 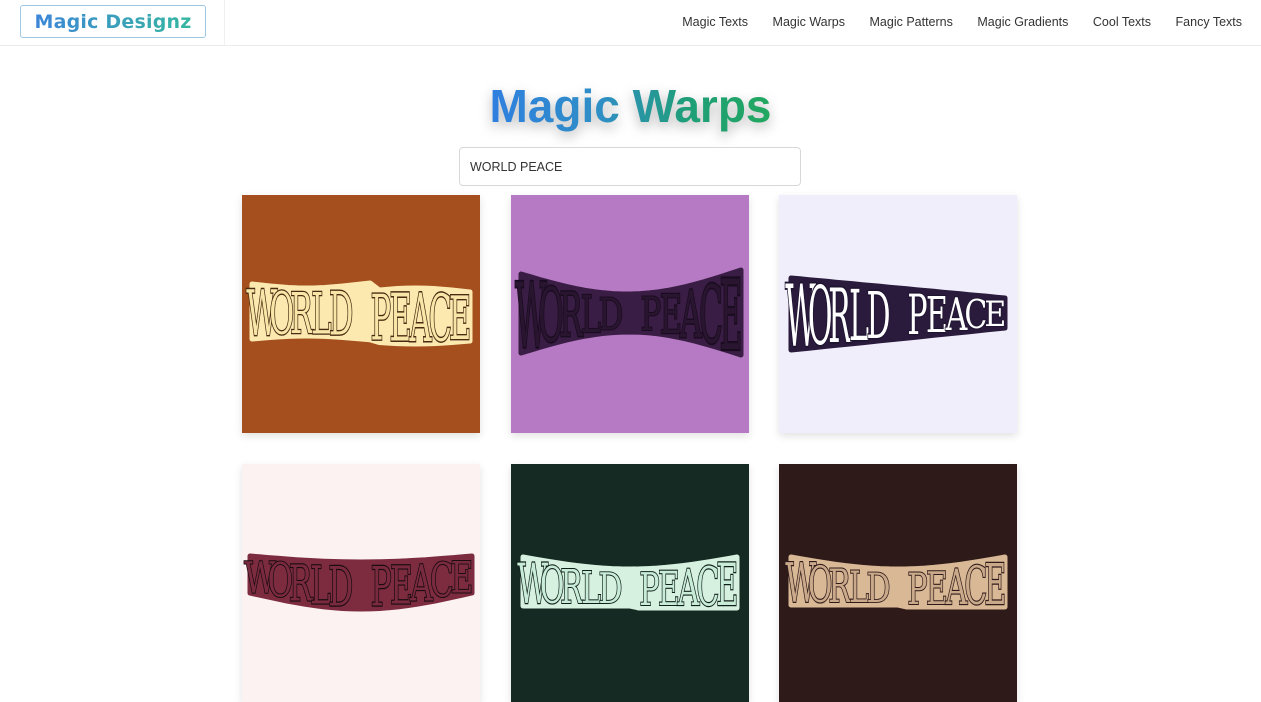 I want to click on nav-link-fancy-texts: Fancy Texts, so click(x=1209, y=22).